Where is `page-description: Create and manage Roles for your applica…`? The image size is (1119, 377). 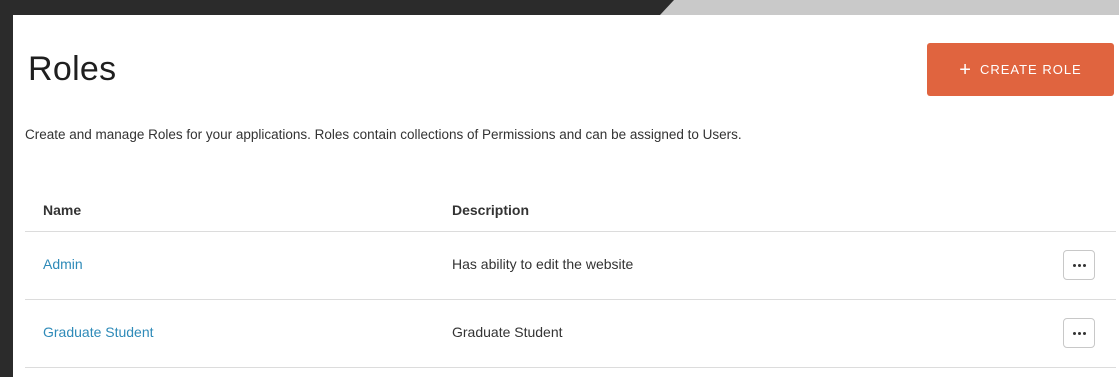
page-description: Create and manage Roles for your applica… is located at coordinates (383, 134).